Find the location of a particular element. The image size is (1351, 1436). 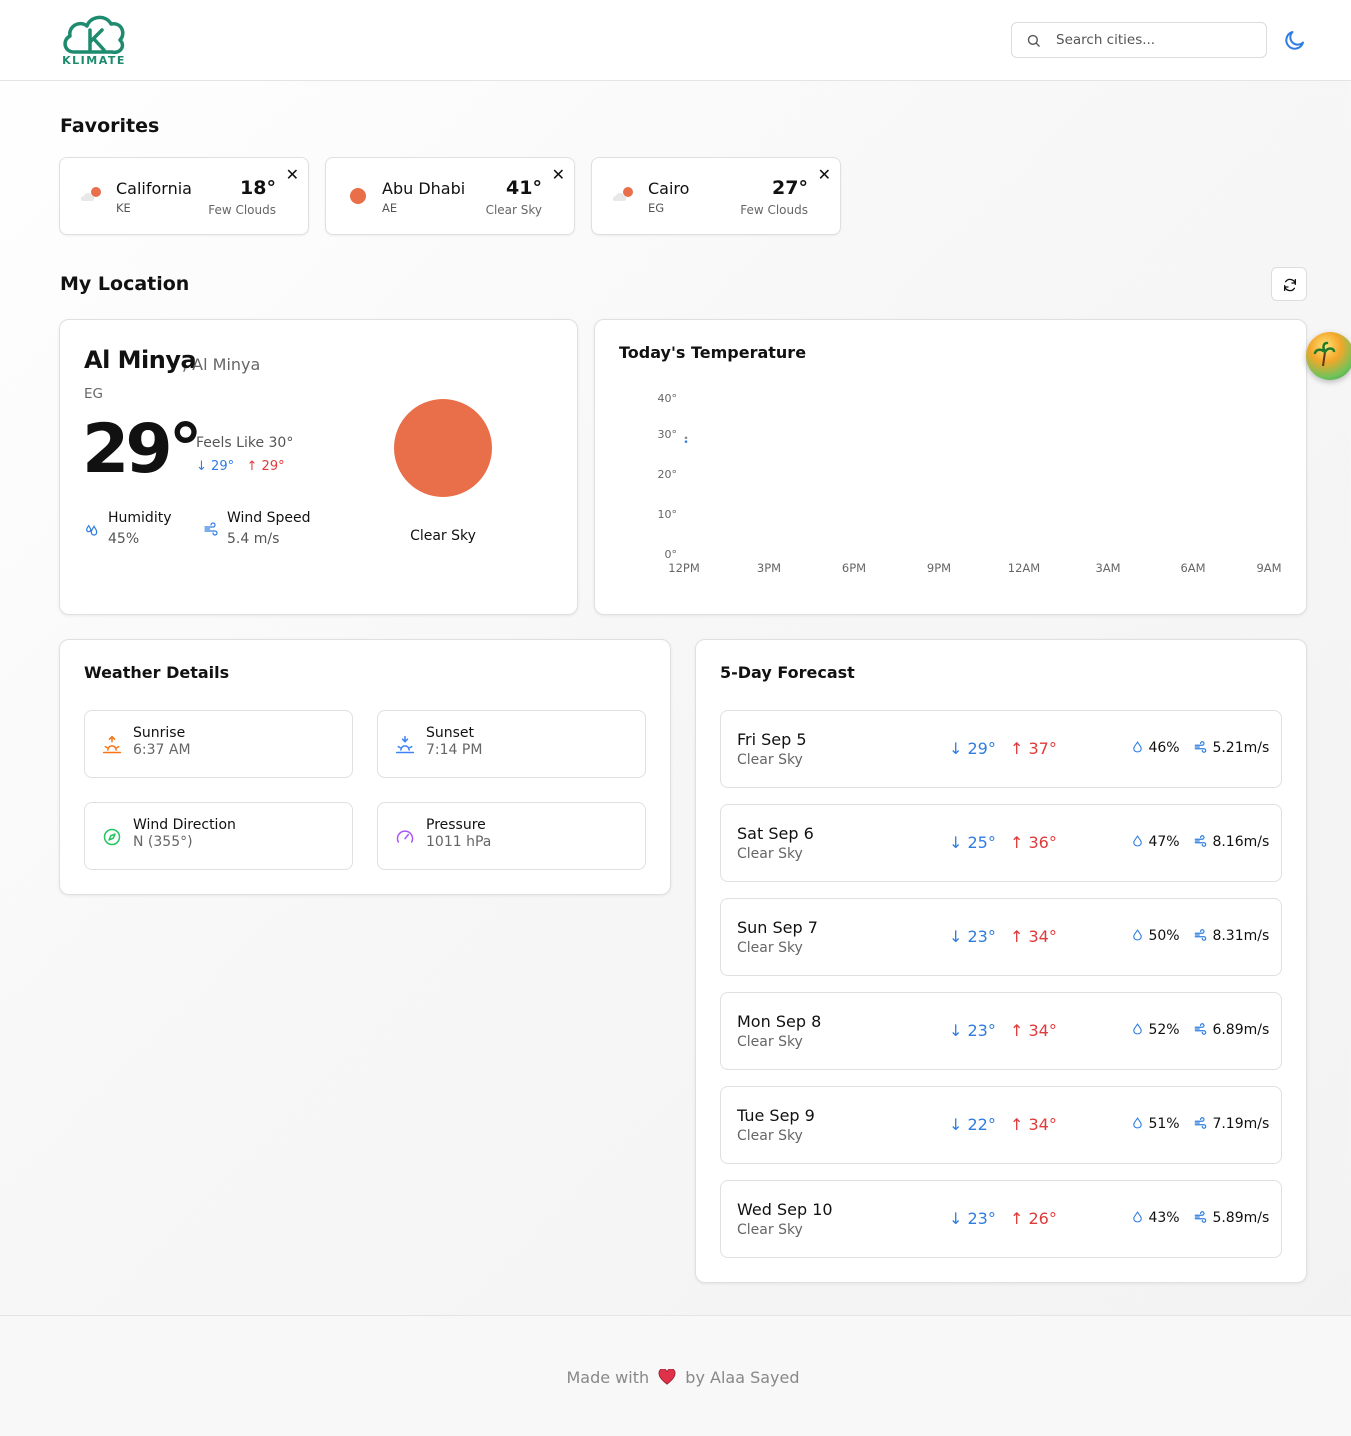

detail-sunrise: Sunrise 6:37 AM is located at coordinates (218, 744).